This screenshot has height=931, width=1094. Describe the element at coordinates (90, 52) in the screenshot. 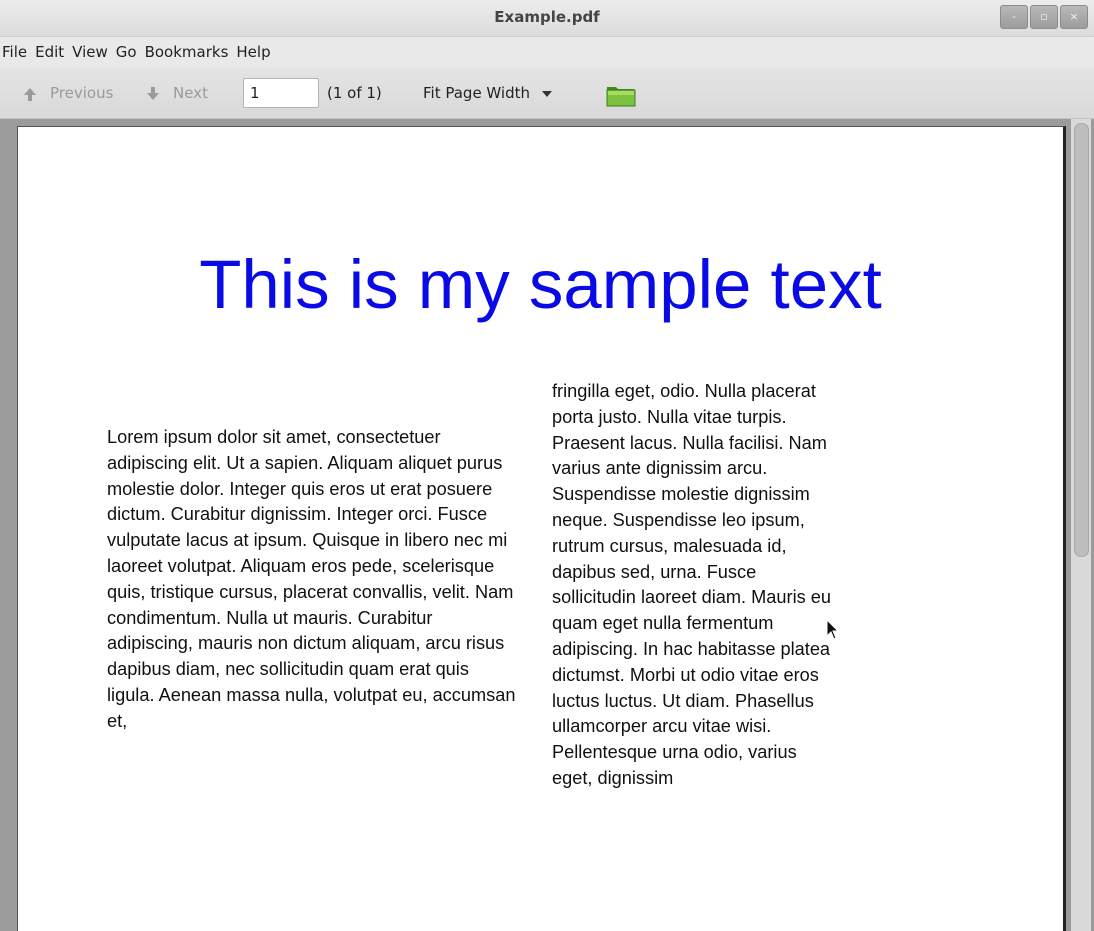

I see `menu-view: View` at that location.